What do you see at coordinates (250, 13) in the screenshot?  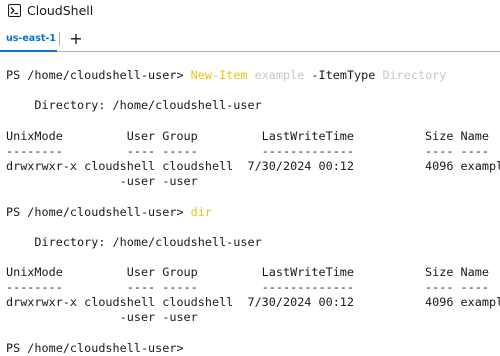 I see `title-bar: CloudShell` at bounding box center [250, 13].